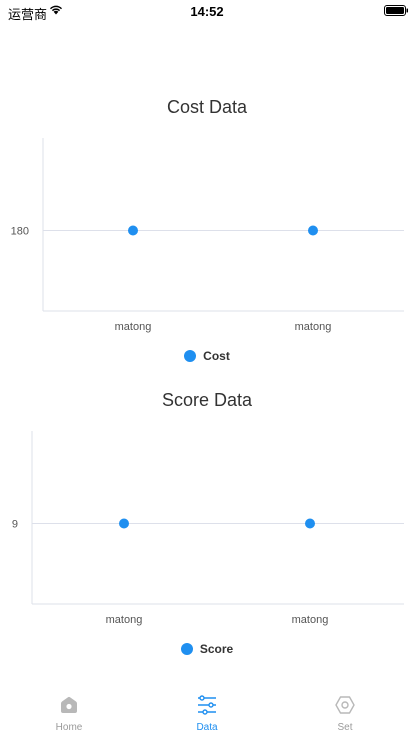 This screenshot has width=414, height=736. I want to click on tab-set: Set, so click(345, 711).